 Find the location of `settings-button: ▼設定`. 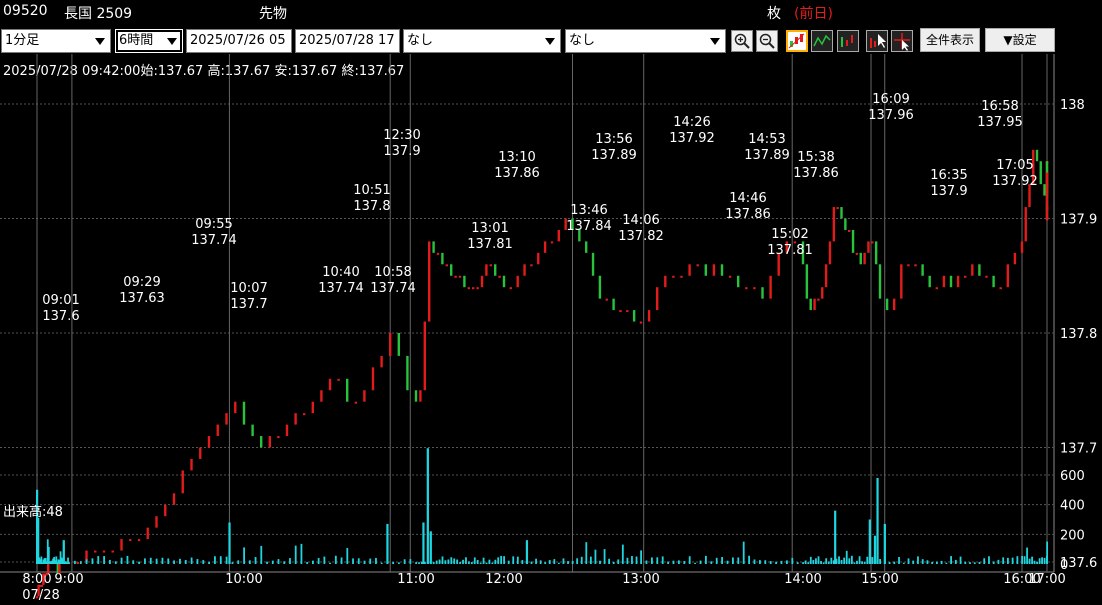

settings-button: ▼設定 is located at coordinates (1020, 40).